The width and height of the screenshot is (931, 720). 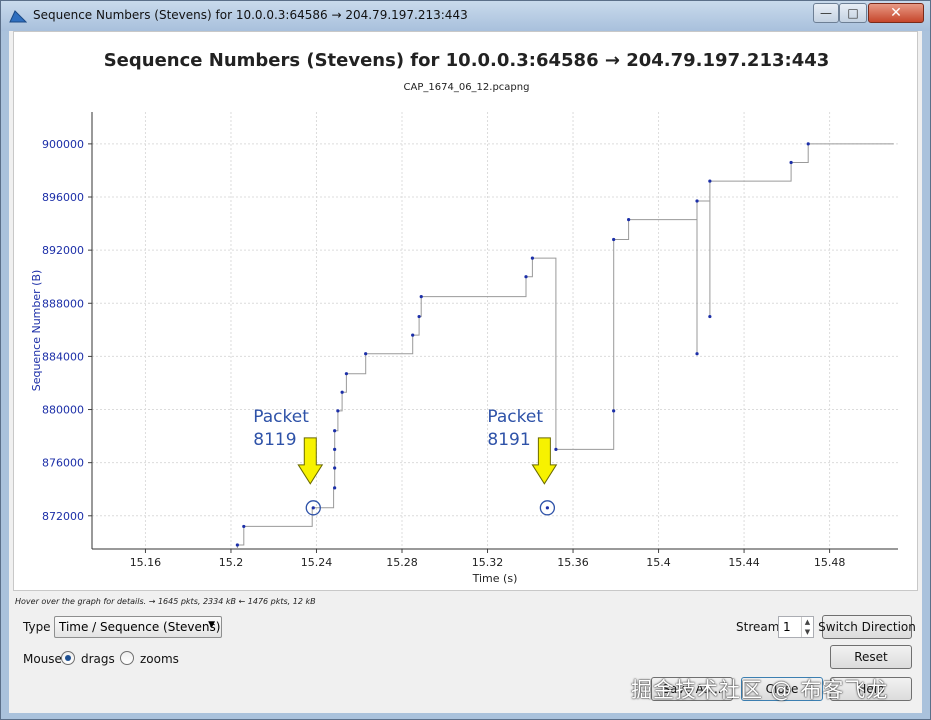 What do you see at coordinates (758, 627) in the screenshot?
I see `stream-label: Stream` at bounding box center [758, 627].